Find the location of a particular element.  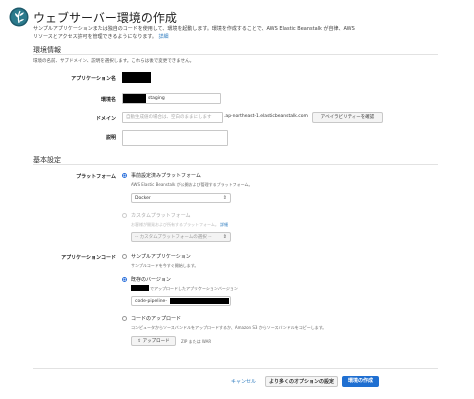

existing-version-label: 既存のバージョン is located at coordinates (151, 280).